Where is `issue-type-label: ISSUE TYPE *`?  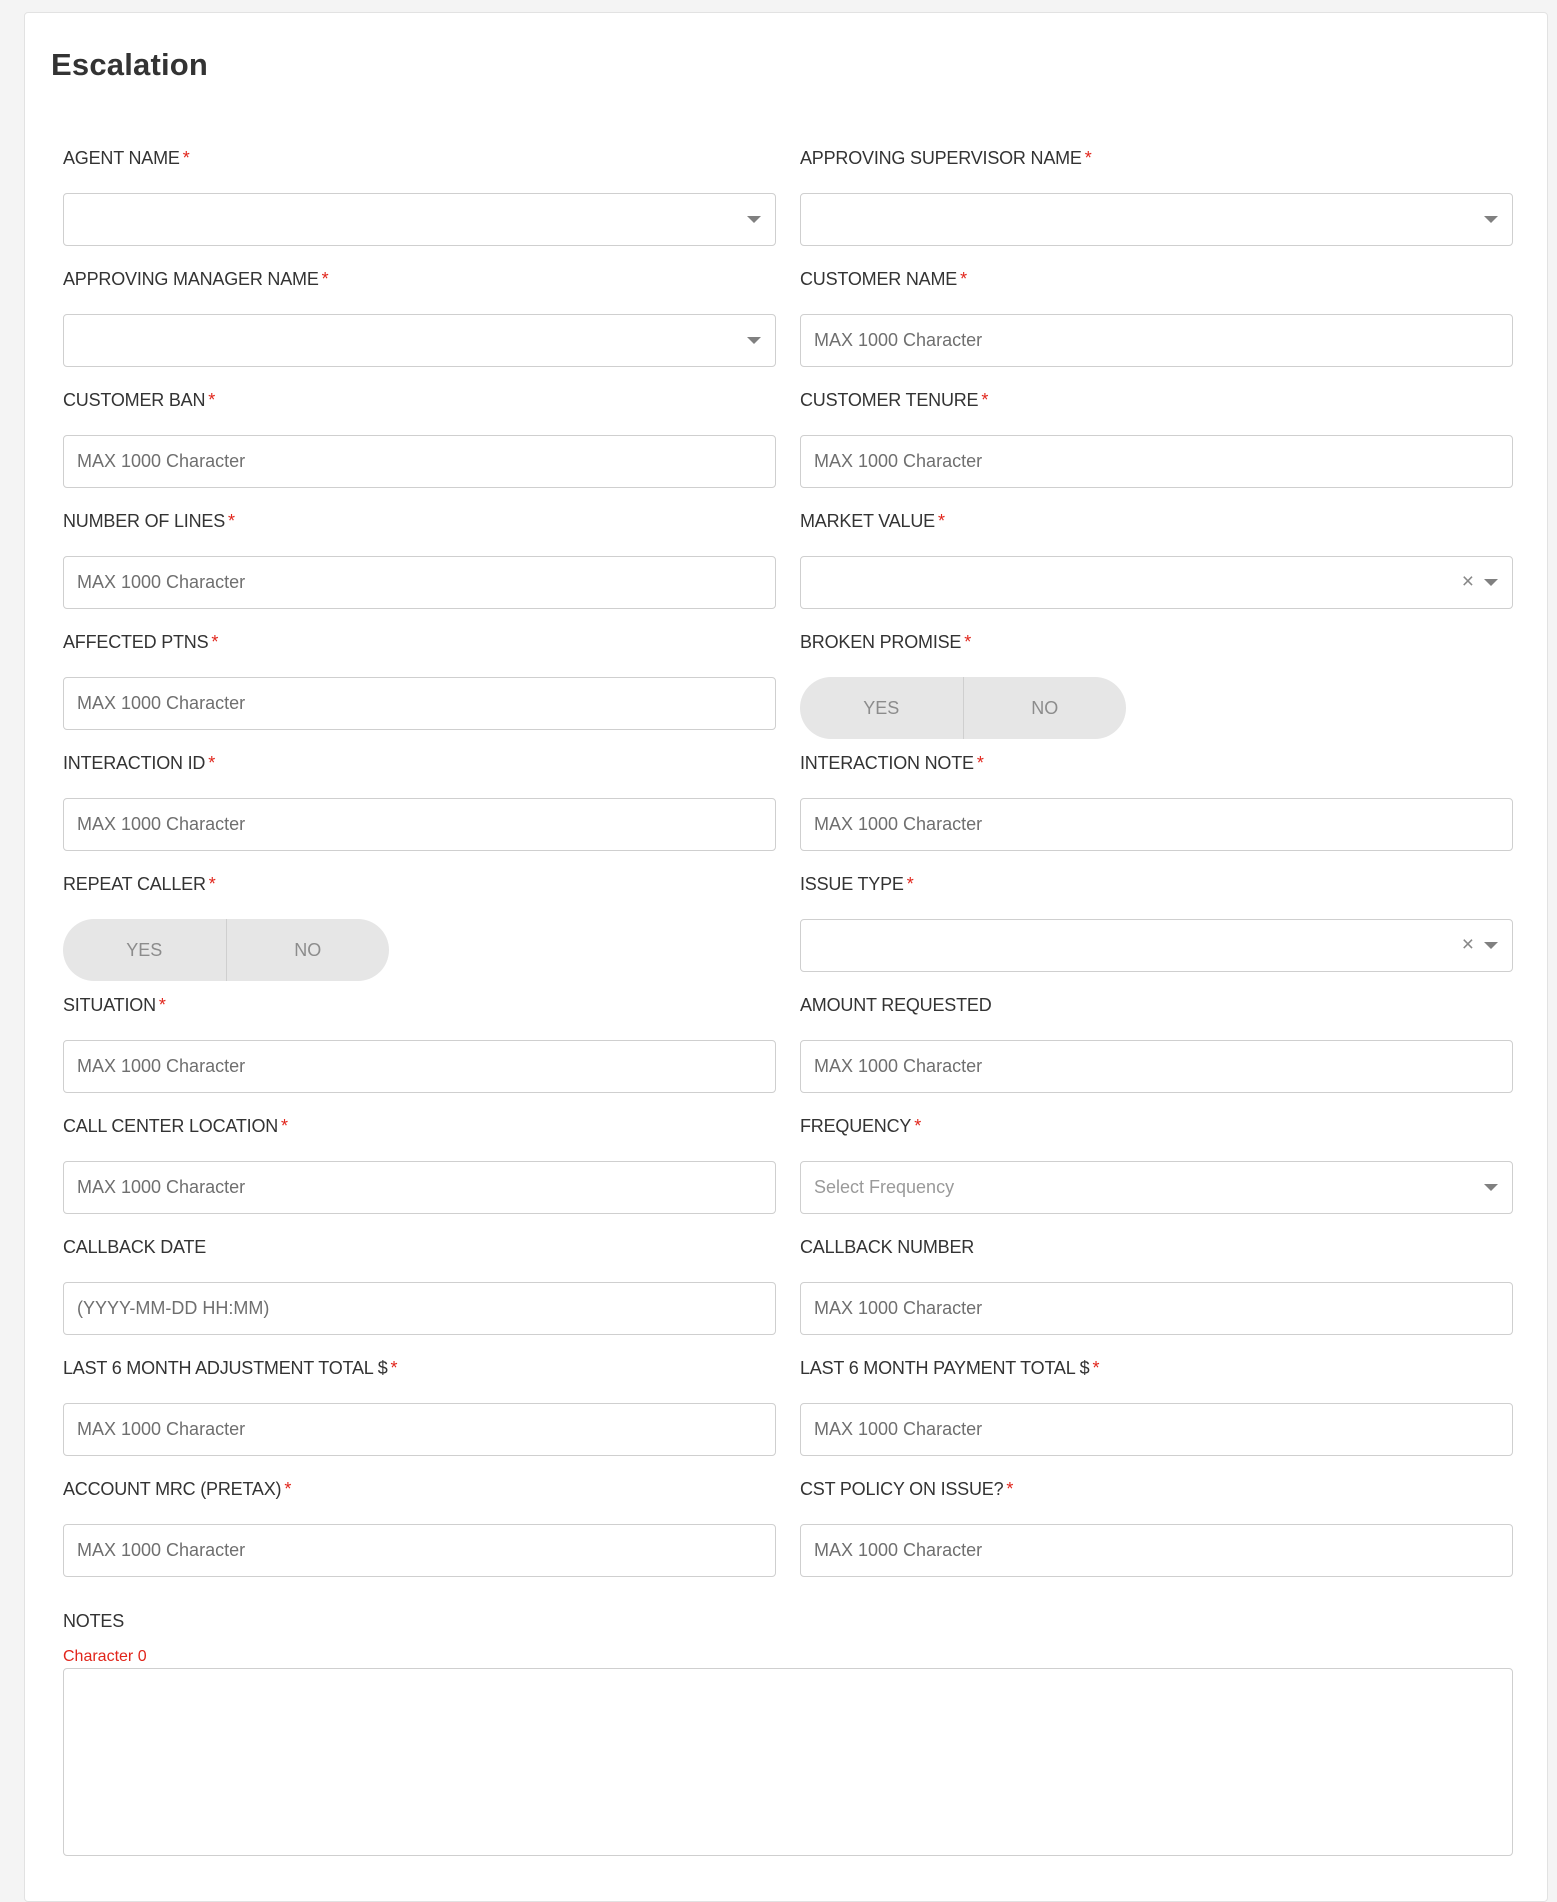
issue-type-label: ISSUE TYPE * is located at coordinates (1156, 884).